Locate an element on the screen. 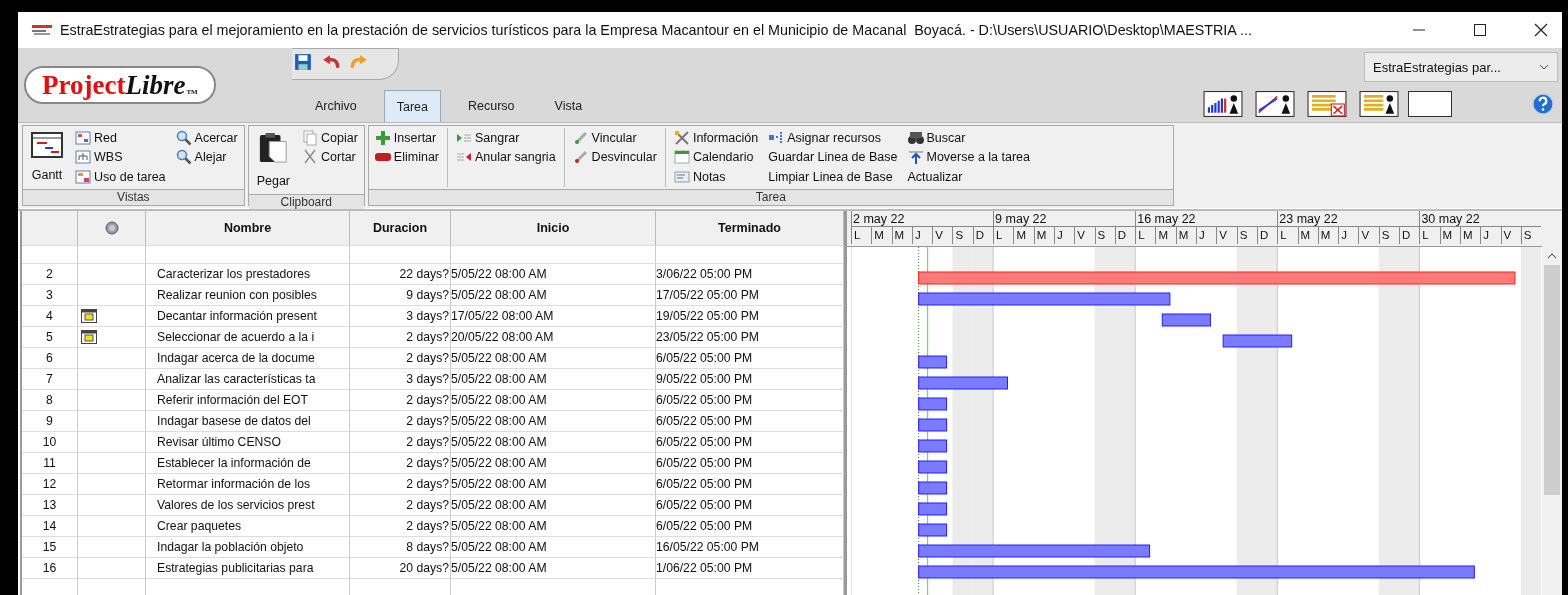  ribbon-button: Insertar is located at coordinates (406, 138).